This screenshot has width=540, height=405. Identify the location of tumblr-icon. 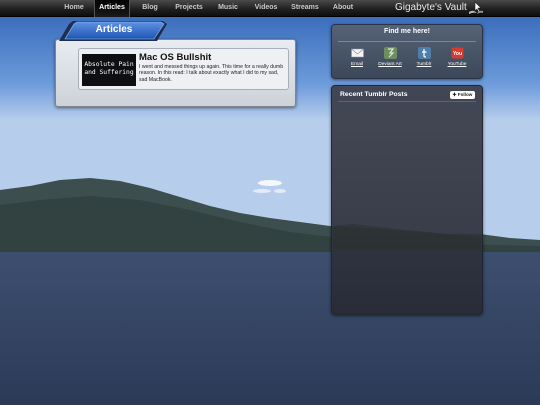
(424, 53).